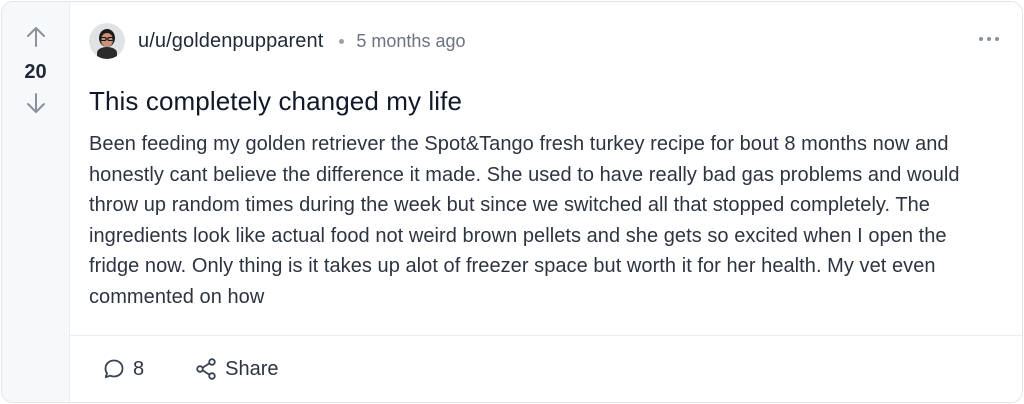 The height and width of the screenshot is (404, 1024). I want to click on share-label: Share, so click(252, 368).